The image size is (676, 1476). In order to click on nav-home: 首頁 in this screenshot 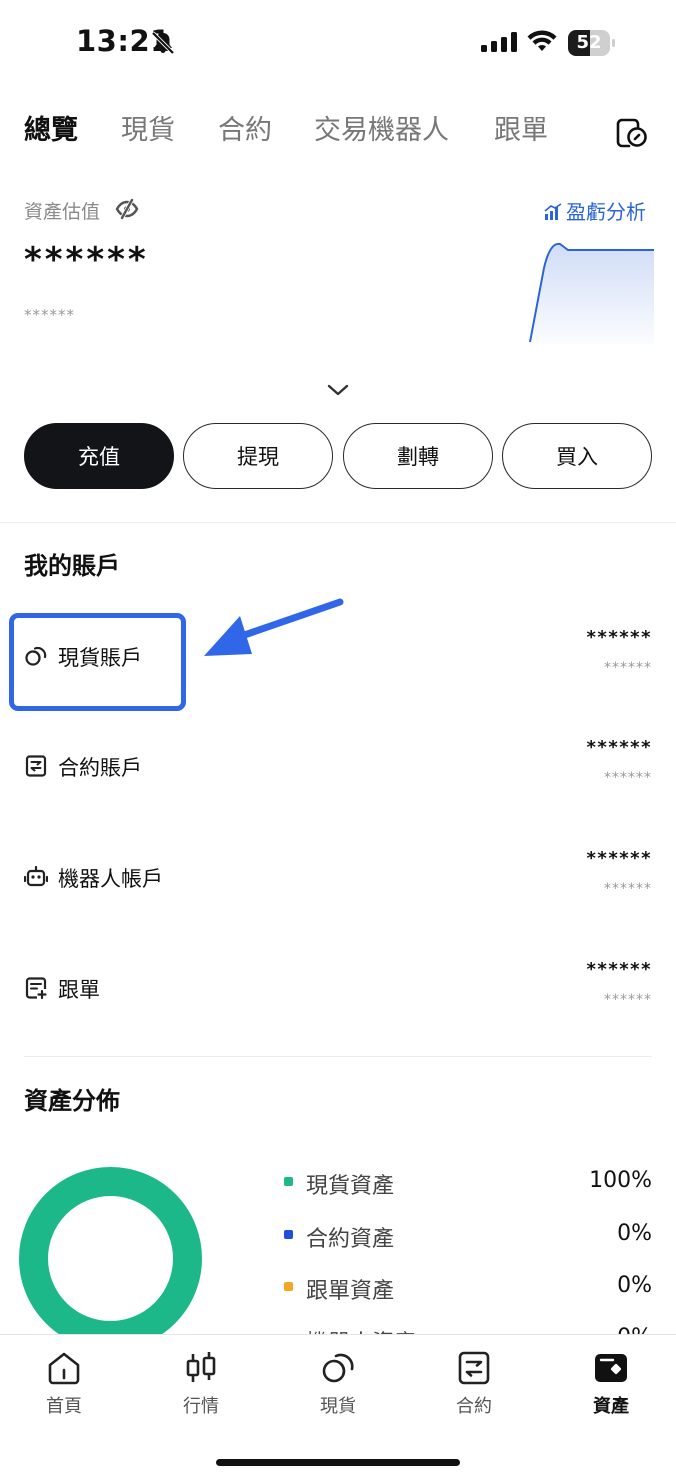, I will do `click(64, 1384)`.